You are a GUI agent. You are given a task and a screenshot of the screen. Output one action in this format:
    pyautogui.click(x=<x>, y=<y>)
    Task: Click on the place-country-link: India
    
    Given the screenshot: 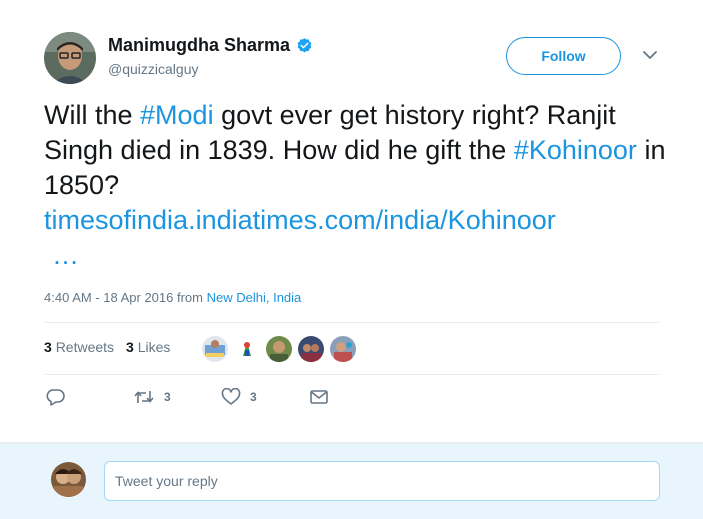 What is the action you would take?
    pyautogui.click(x=287, y=297)
    